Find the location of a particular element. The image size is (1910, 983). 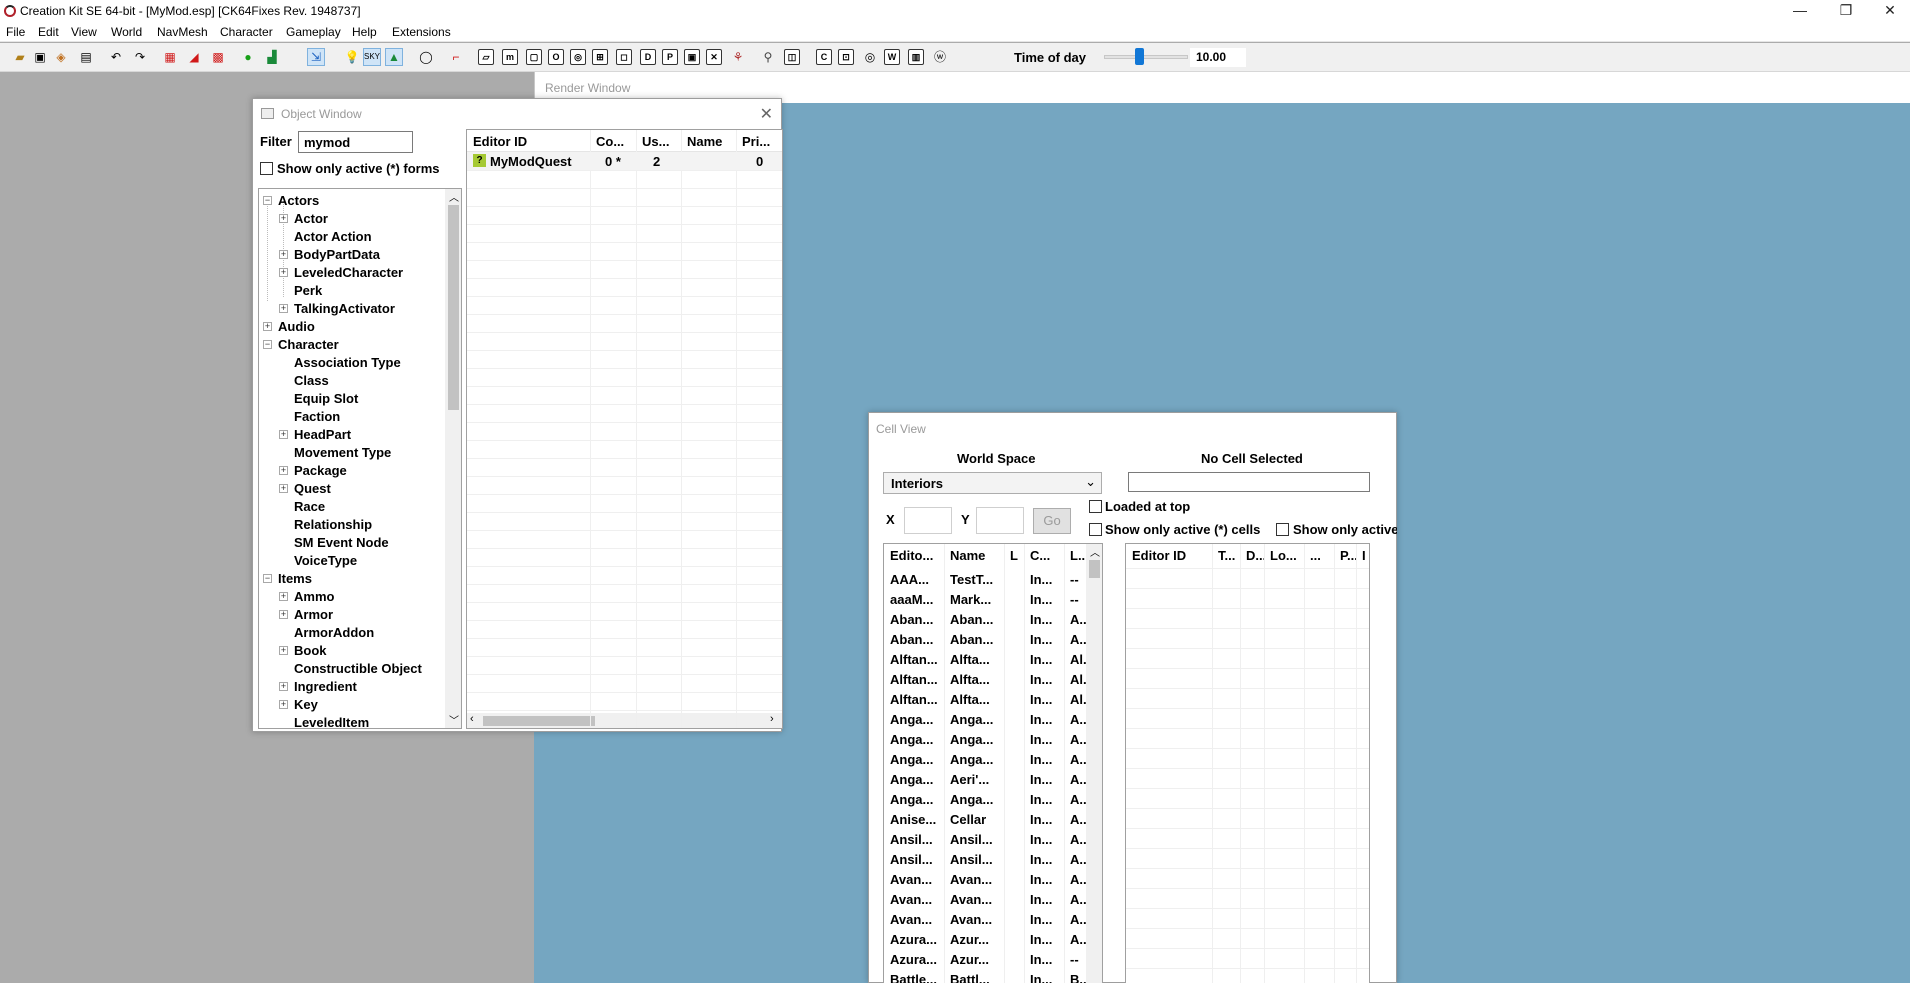

menu-extensions: Extensions is located at coordinates (421, 32).